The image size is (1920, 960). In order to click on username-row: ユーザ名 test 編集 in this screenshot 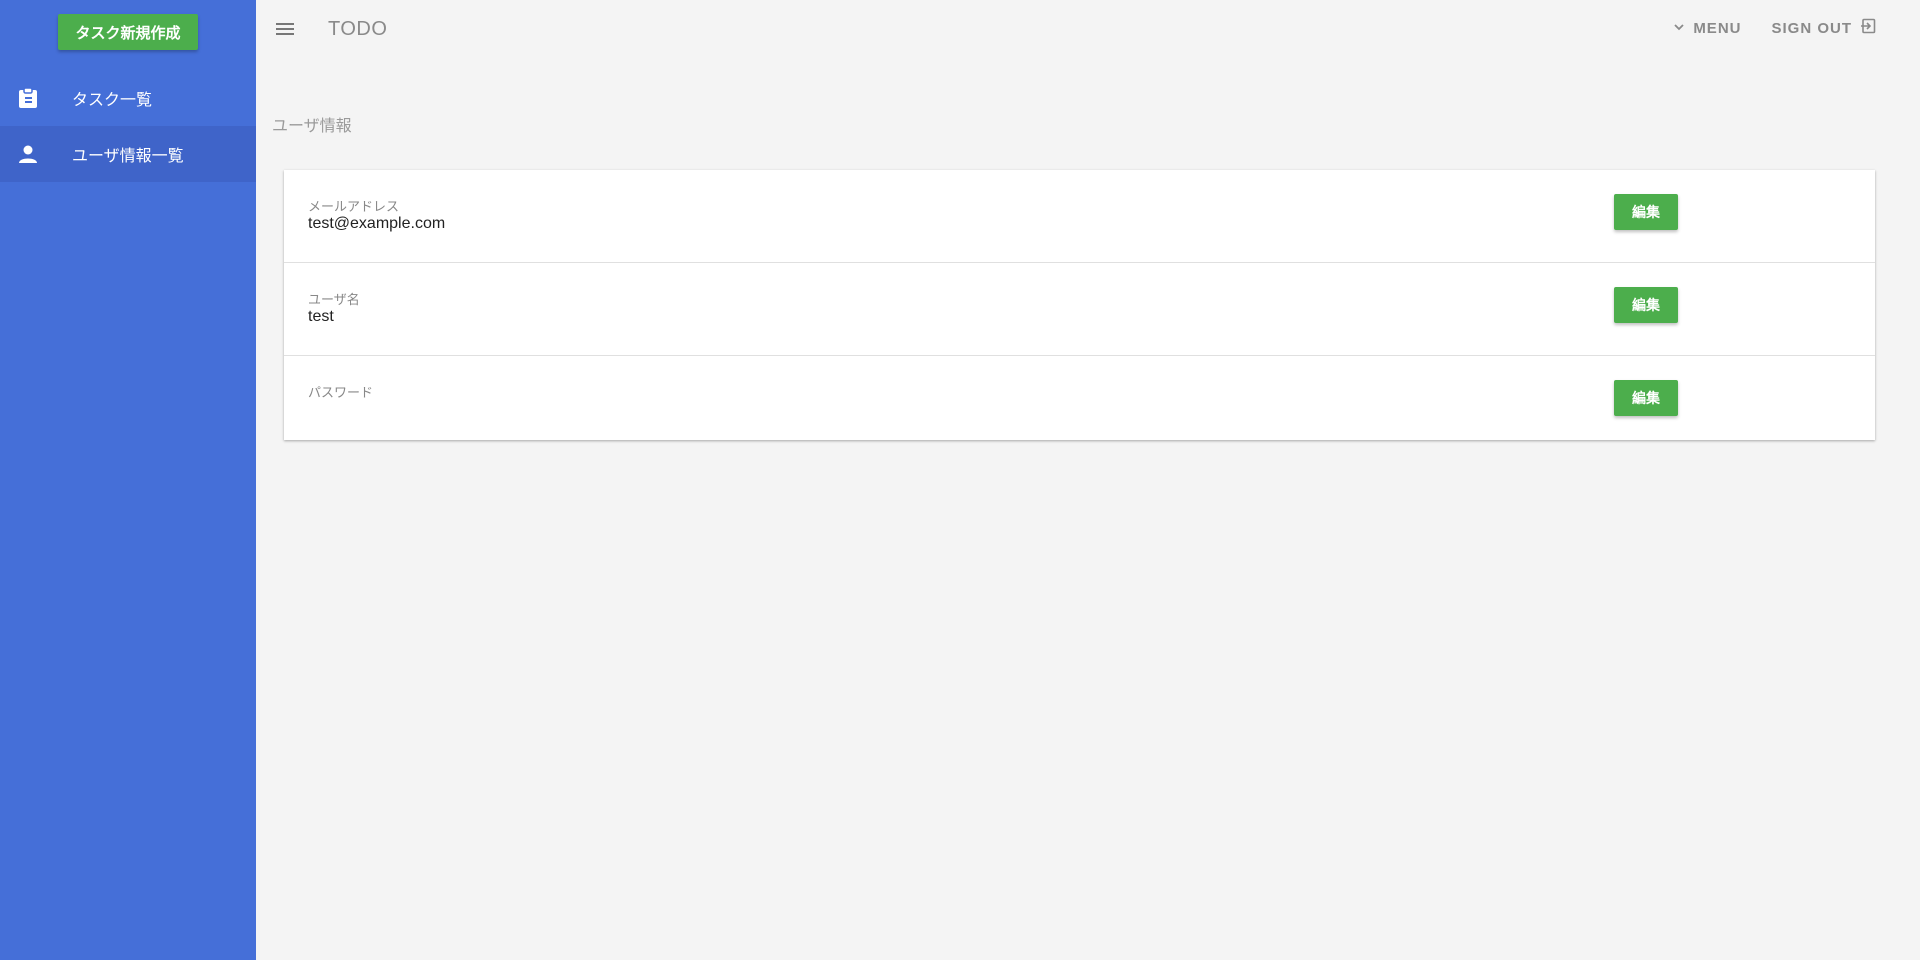, I will do `click(1079, 309)`.